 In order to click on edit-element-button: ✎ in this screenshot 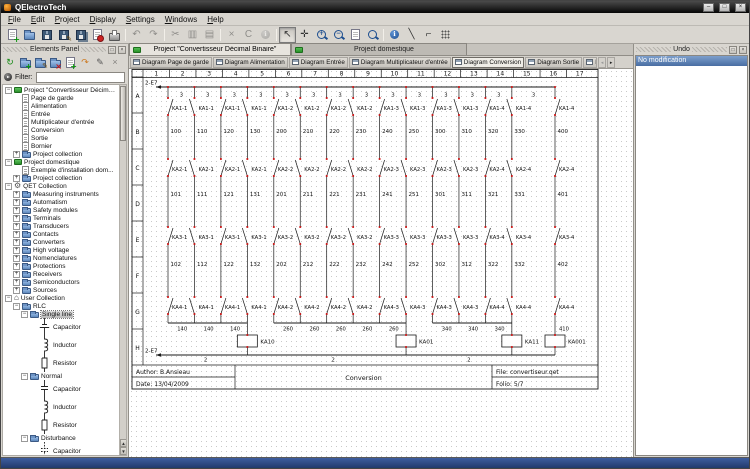, I will do `click(100, 62)`.